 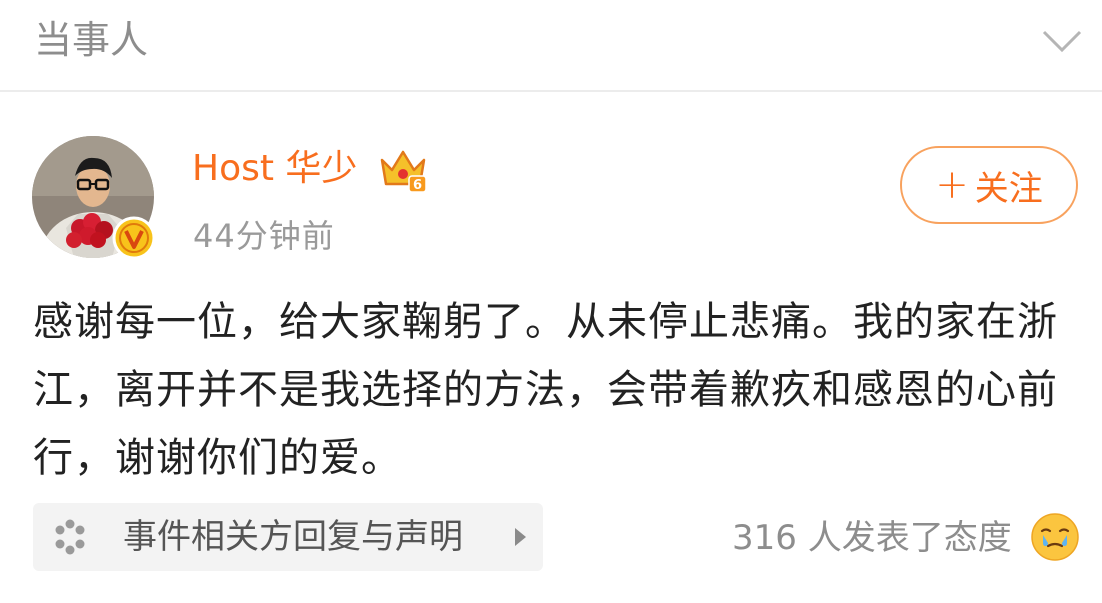 What do you see at coordinates (91, 40) in the screenshot?
I see `section-title: 当事人` at bounding box center [91, 40].